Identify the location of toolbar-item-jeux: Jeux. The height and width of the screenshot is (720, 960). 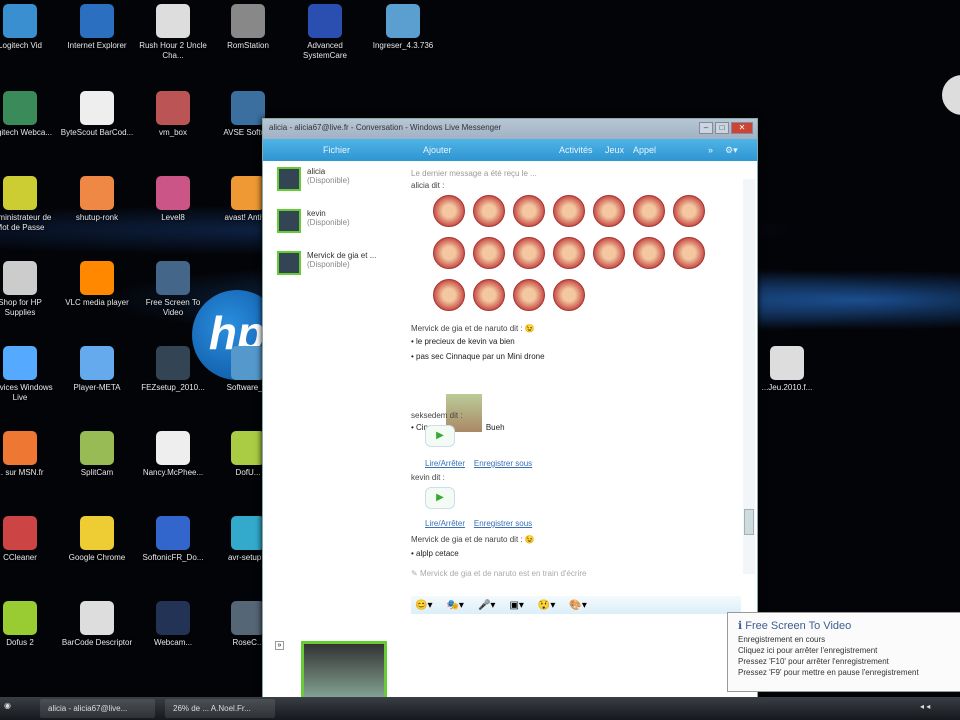
(614, 150).